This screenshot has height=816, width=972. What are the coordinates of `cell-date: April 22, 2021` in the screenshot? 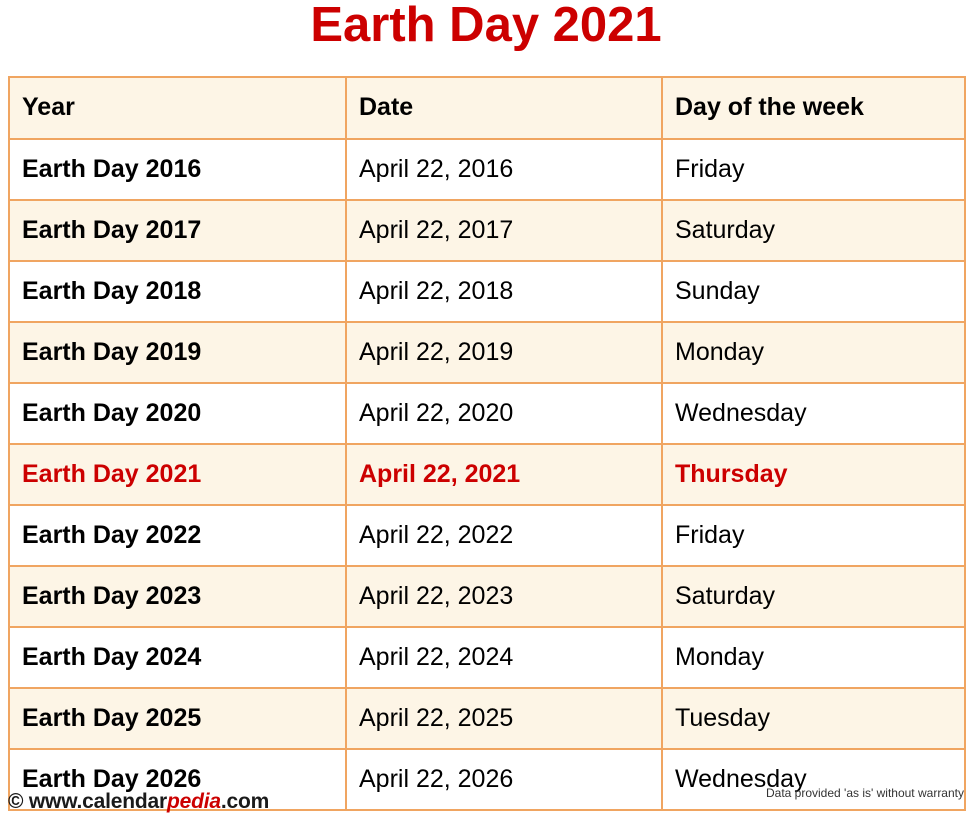 It's located at (504, 474).